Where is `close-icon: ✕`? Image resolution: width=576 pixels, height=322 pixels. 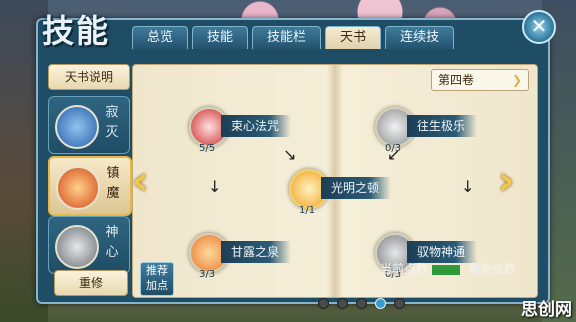
close-icon: ✕ is located at coordinates (539, 26).